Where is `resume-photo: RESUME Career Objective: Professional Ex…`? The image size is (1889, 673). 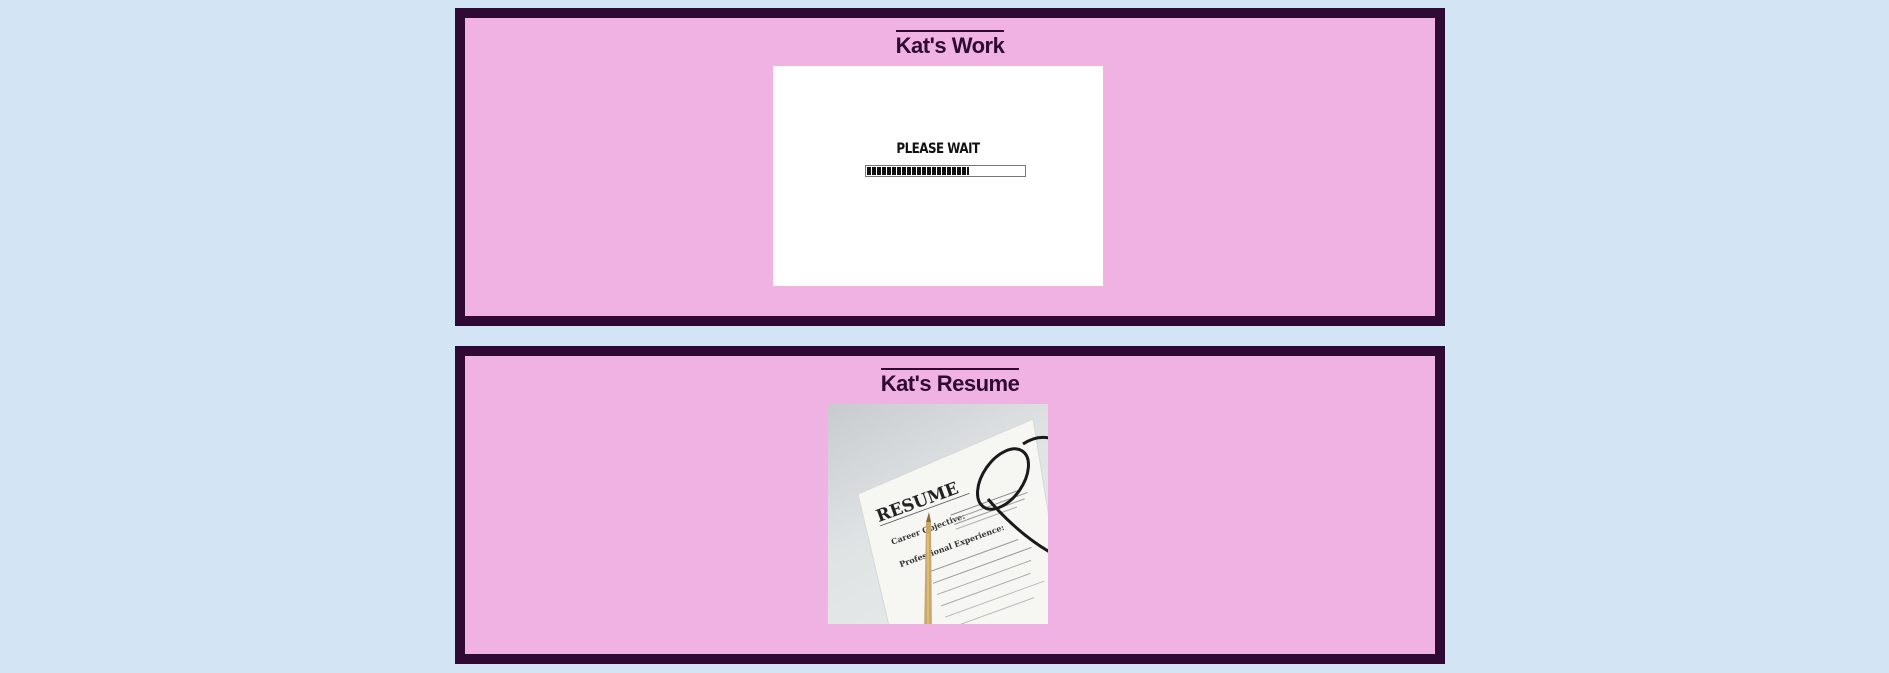
resume-photo: RESUME Career Objective: Professional Ex… is located at coordinates (952, 521).